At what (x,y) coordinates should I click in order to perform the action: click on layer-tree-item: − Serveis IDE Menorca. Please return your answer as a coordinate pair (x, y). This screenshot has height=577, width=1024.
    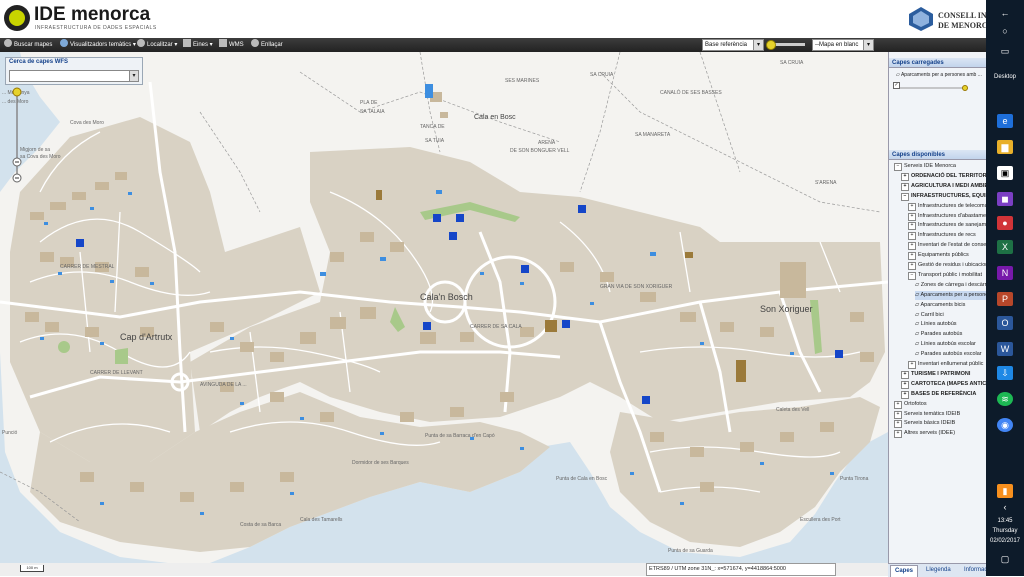
    Looking at the image, I should click on (925, 166).